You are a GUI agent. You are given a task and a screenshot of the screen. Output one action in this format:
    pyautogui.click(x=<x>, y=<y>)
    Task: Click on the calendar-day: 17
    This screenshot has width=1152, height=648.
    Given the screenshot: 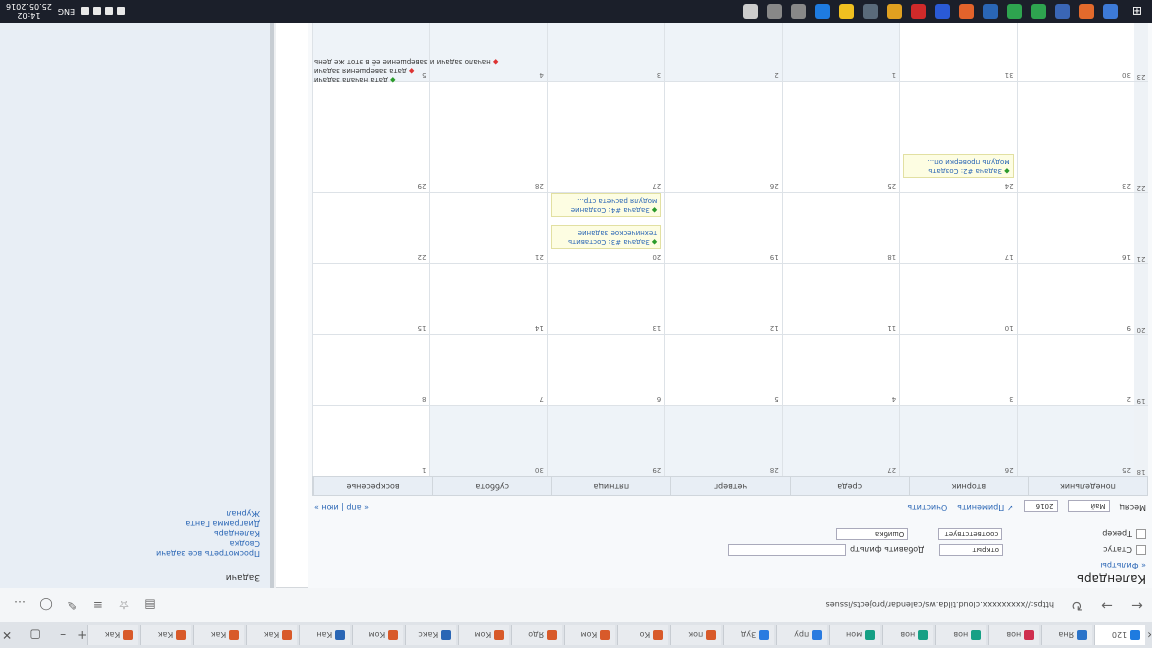 What is the action you would take?
    pyautogui.click(x=958, y=227)
    